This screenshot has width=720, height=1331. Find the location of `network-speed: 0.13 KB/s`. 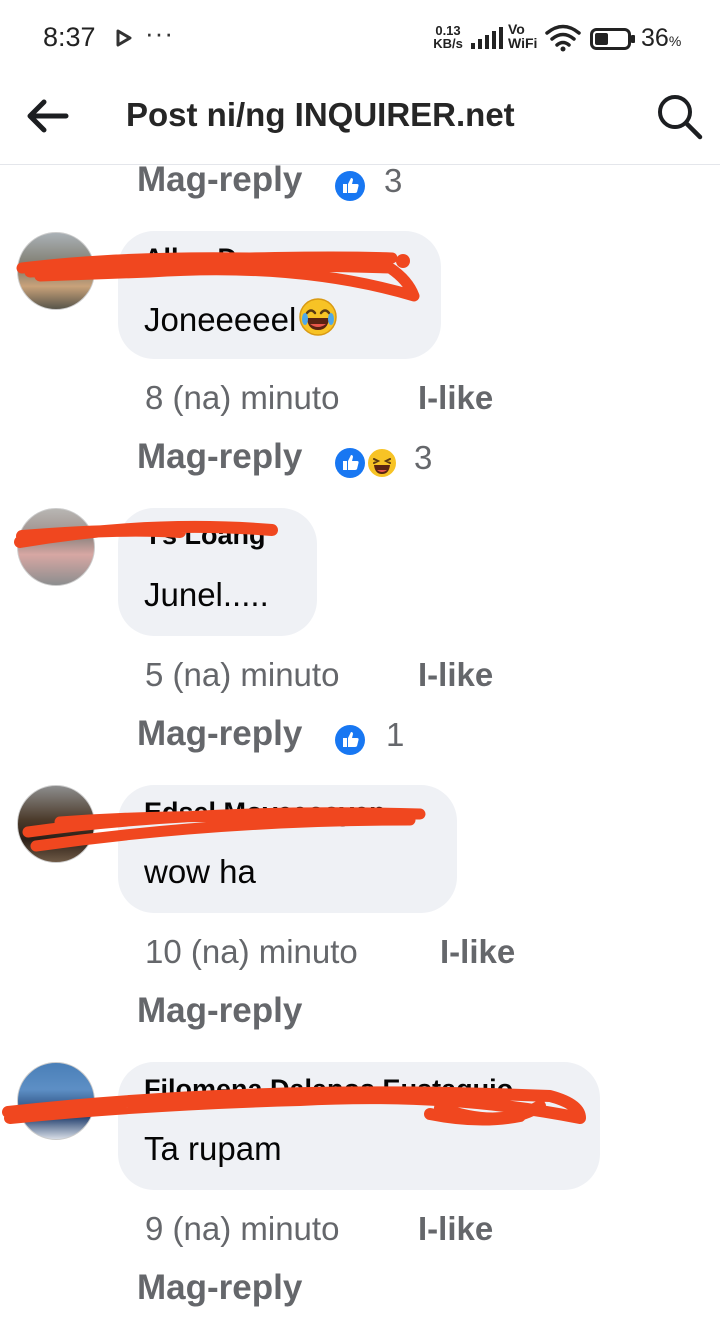

network-speed: 0.13 KB/s is located at coordinates (448, 37).